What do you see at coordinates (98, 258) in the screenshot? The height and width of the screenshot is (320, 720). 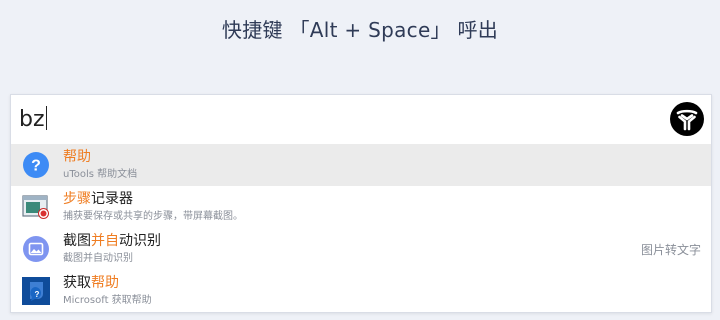 I see `result-description: 截图并自动识别` at bounding box center [98, 258].